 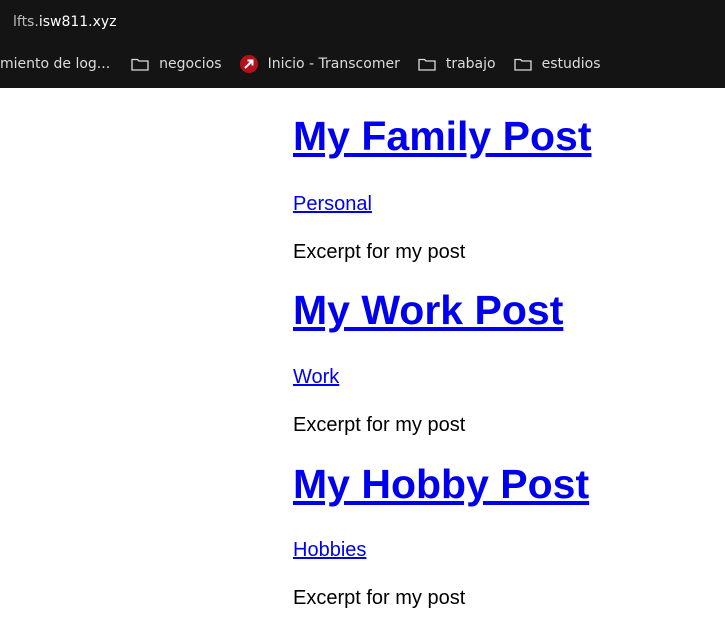 I want to click on post-title: My Work Post, so click(x=428, y=310).